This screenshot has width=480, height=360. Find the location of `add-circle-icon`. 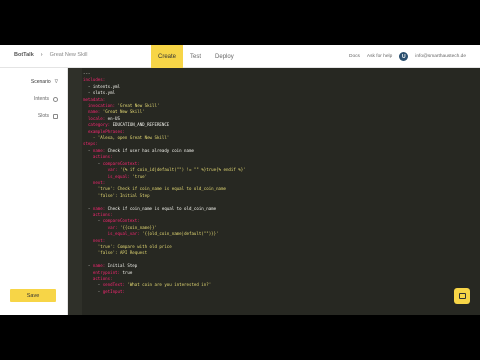

add-circle-icon is located at coordinates (55, 99).